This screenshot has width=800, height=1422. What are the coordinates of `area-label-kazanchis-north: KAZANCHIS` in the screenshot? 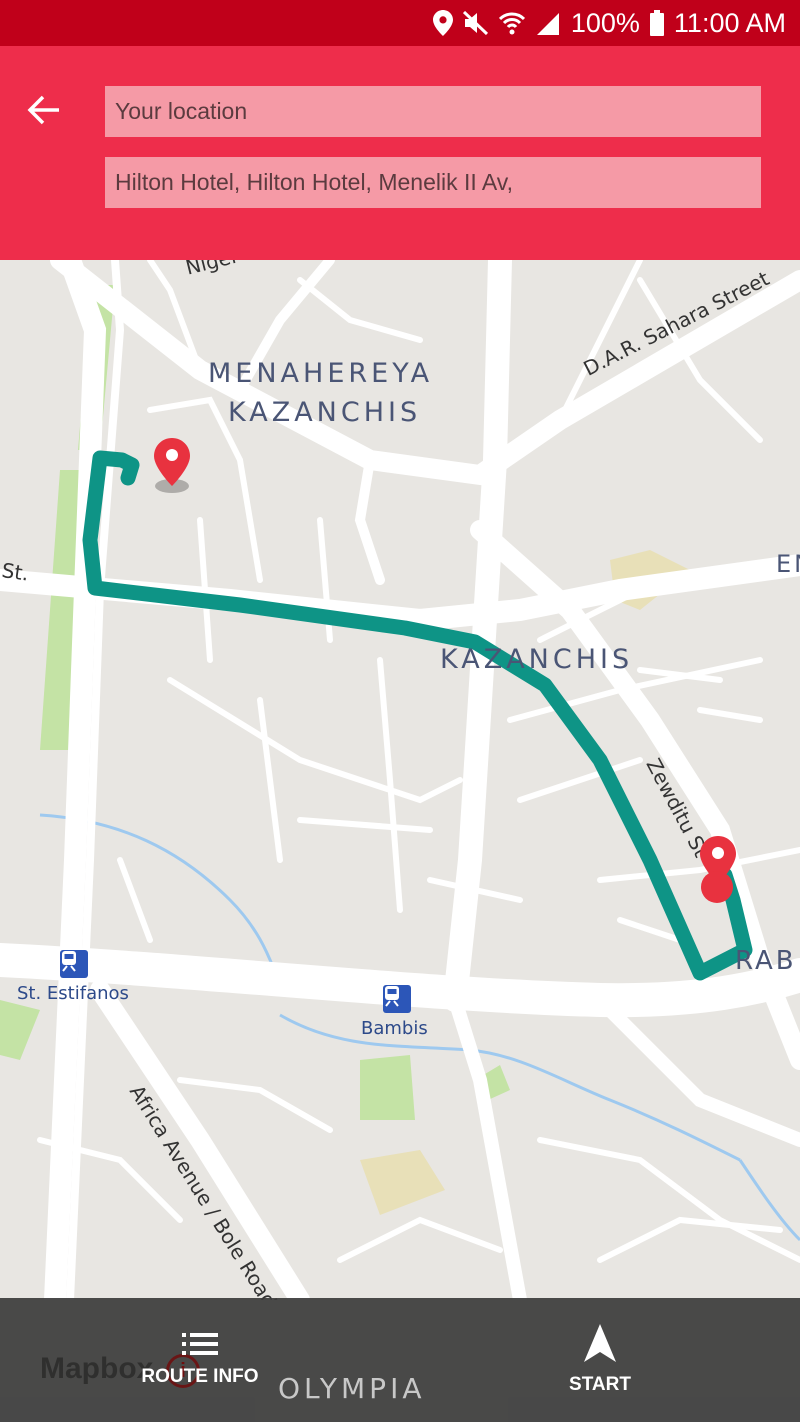 It's located at (325, 412).